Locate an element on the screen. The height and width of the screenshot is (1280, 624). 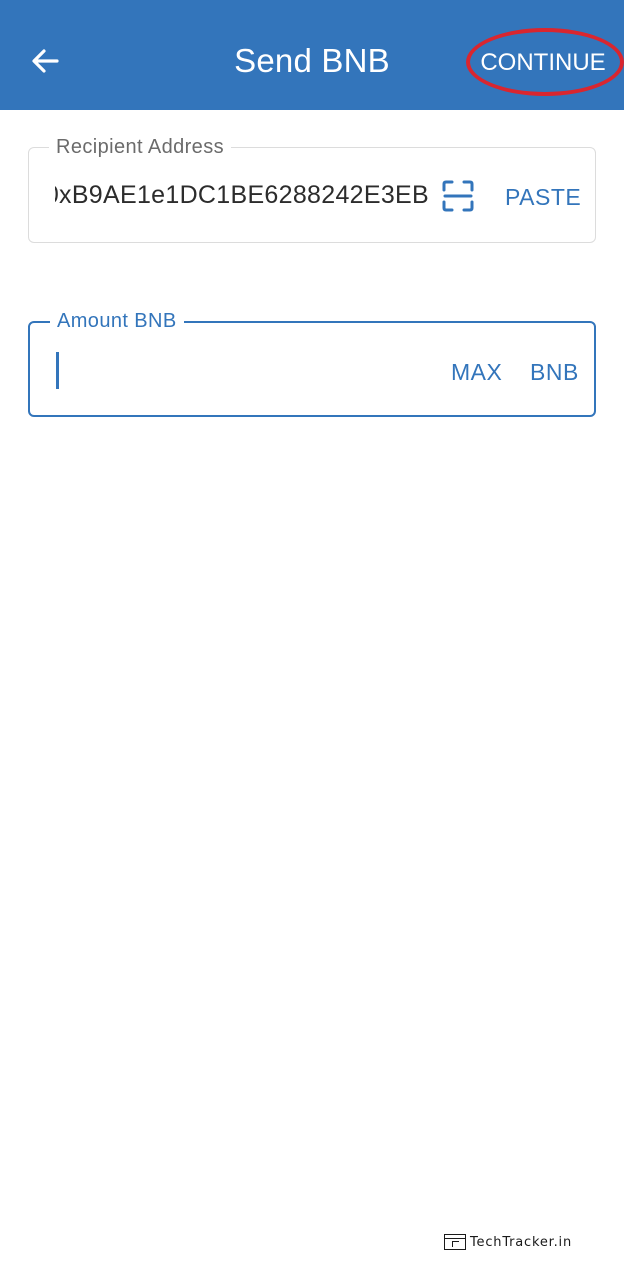
amount-input is located at coordinates (241, 369).